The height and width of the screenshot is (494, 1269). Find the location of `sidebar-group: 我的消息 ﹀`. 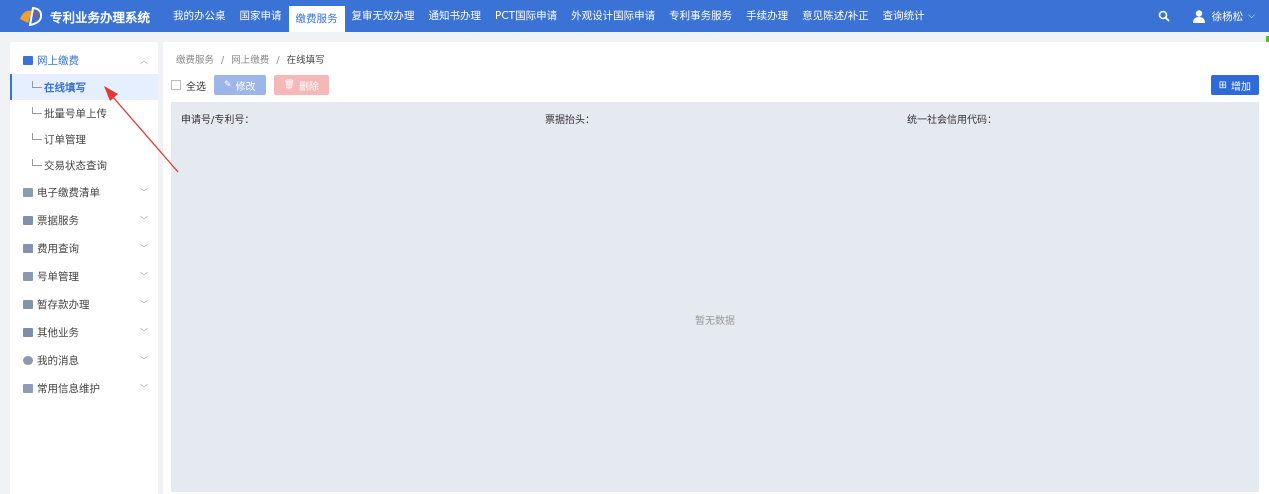

sidebar-group: 我的消息 ﹀ is located at coordinates (84, 360).